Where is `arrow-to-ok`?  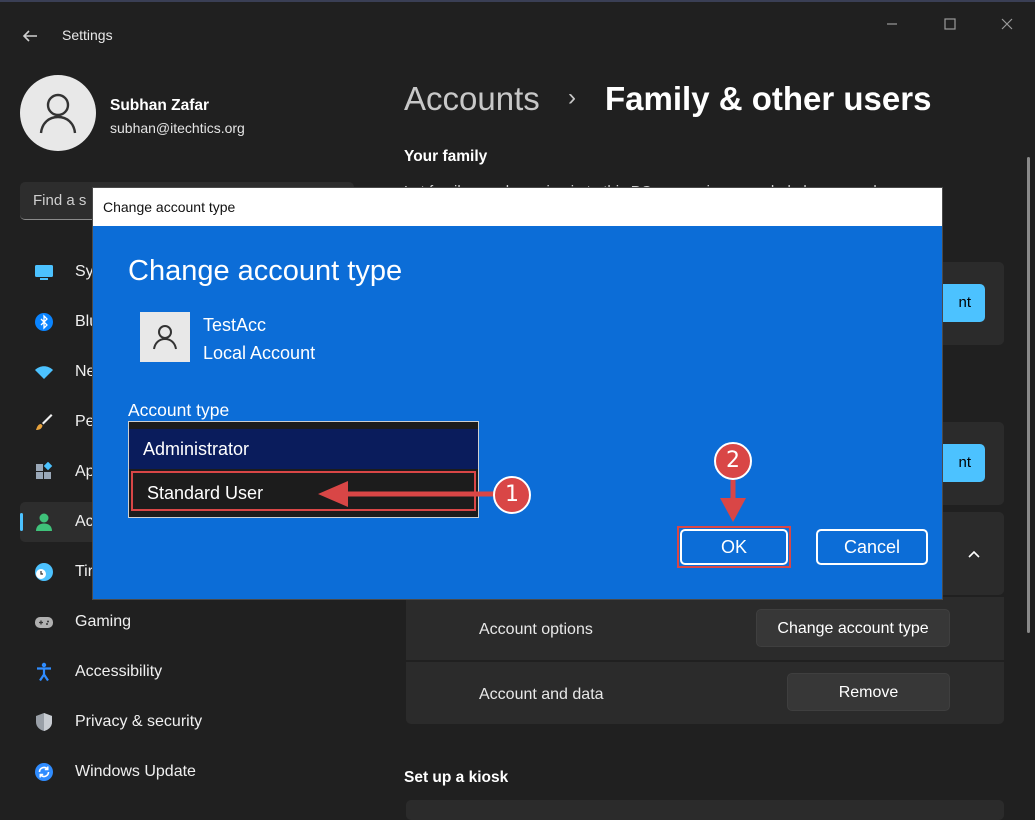
arrow-to-ok is located at coordinates (733, 501).